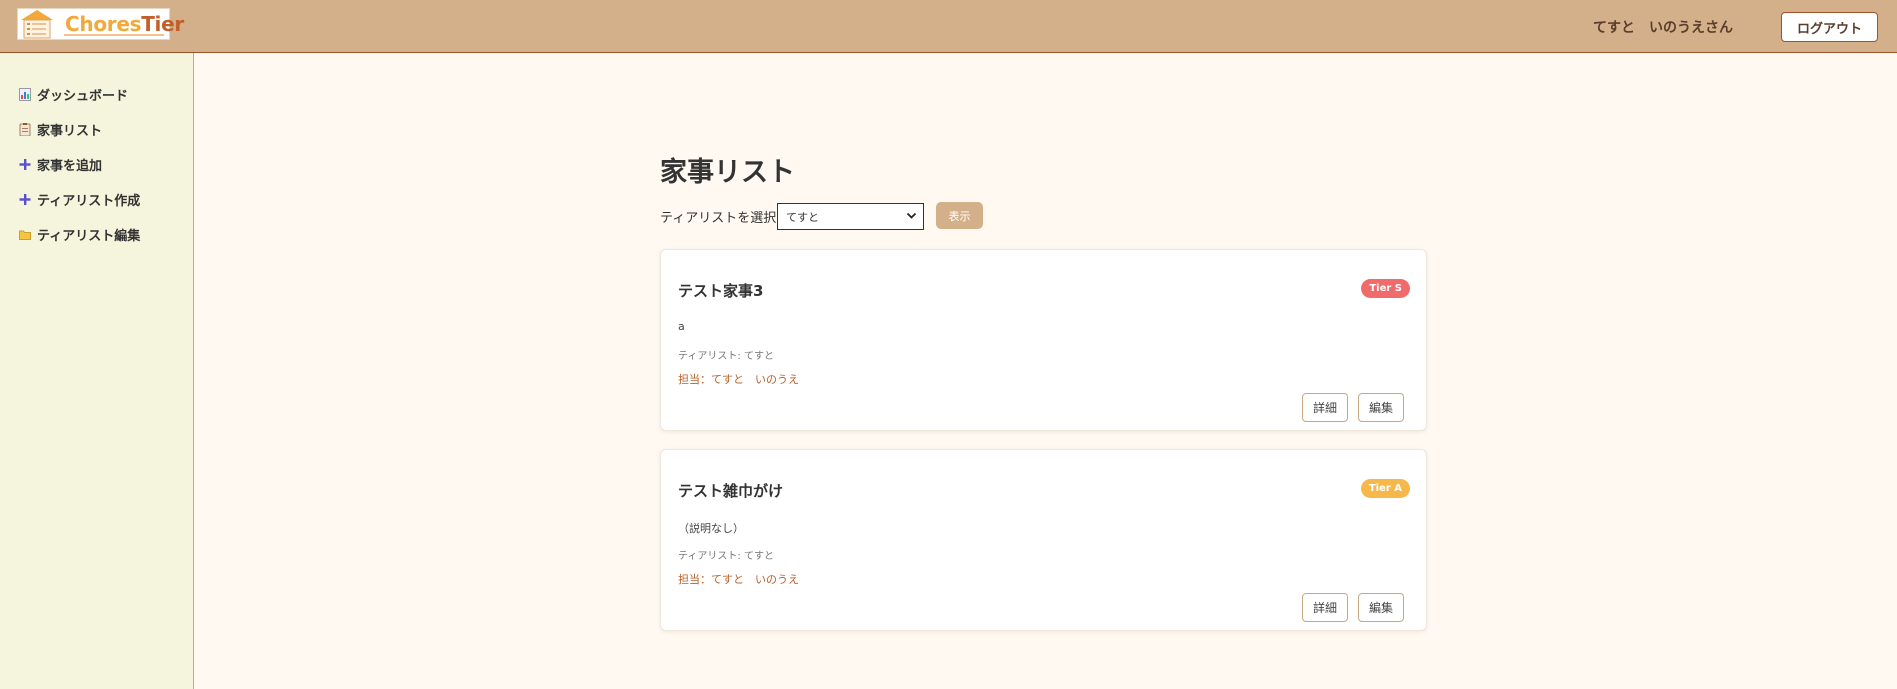 This screenshot has height=689, width=1897. What do you see at coordinates (731, 491) in the screenshot?
I see `chore-title: テスト雑巾がけ` at bounding box center [731, 491].